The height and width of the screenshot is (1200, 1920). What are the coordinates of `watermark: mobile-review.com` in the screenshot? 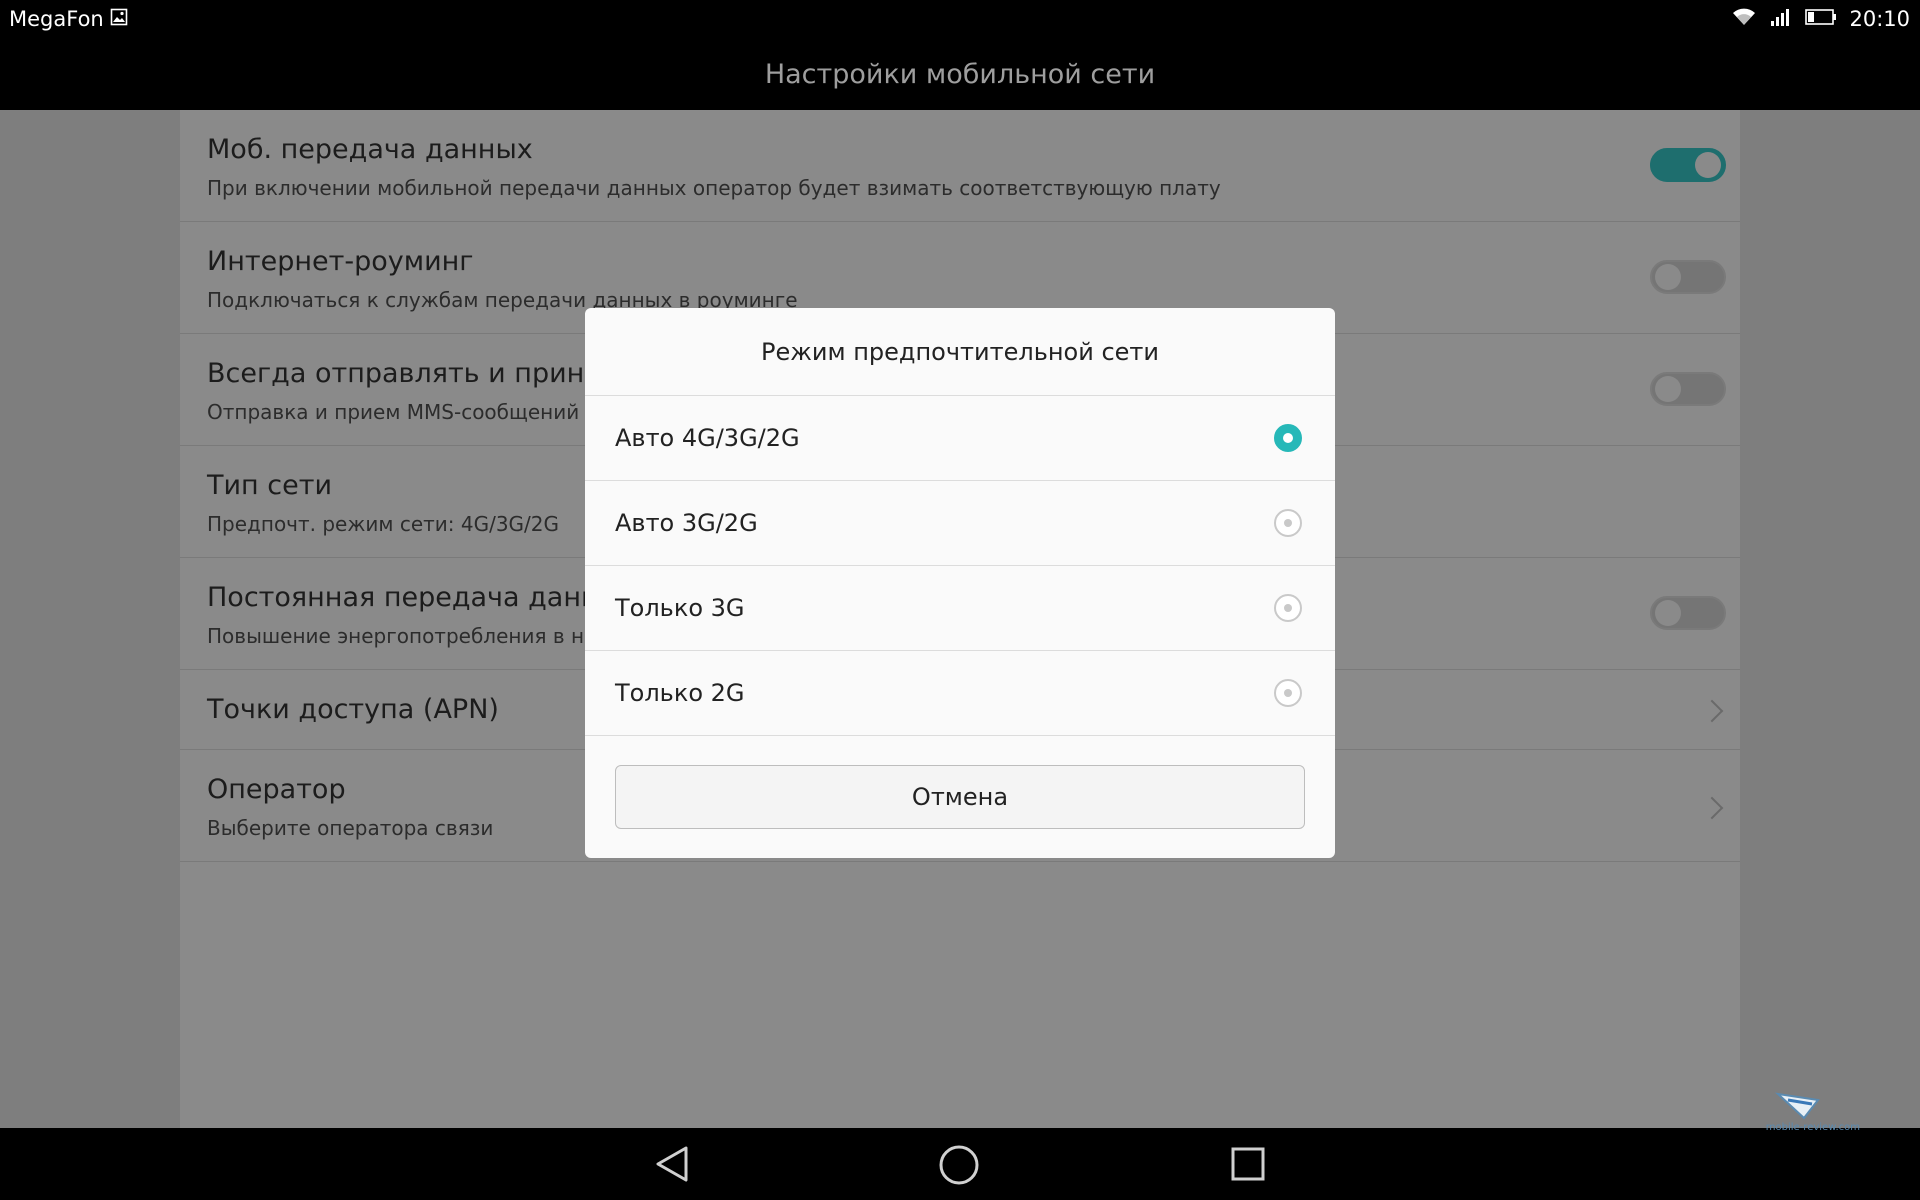 It's located at (1813, 1111).